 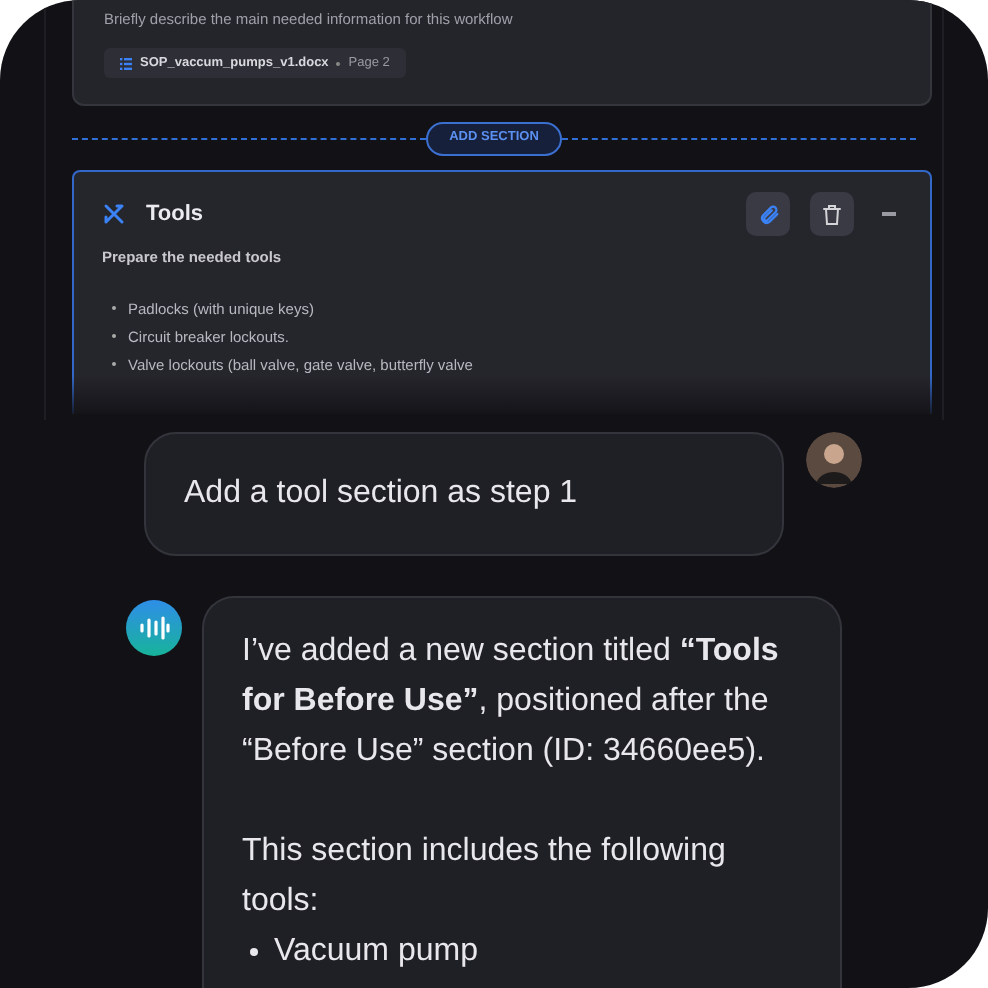 What do you see at coordinates (376, 952) in the screenshot?
I see `list-item: Vacuum pump` at bounding box center [376, 952].